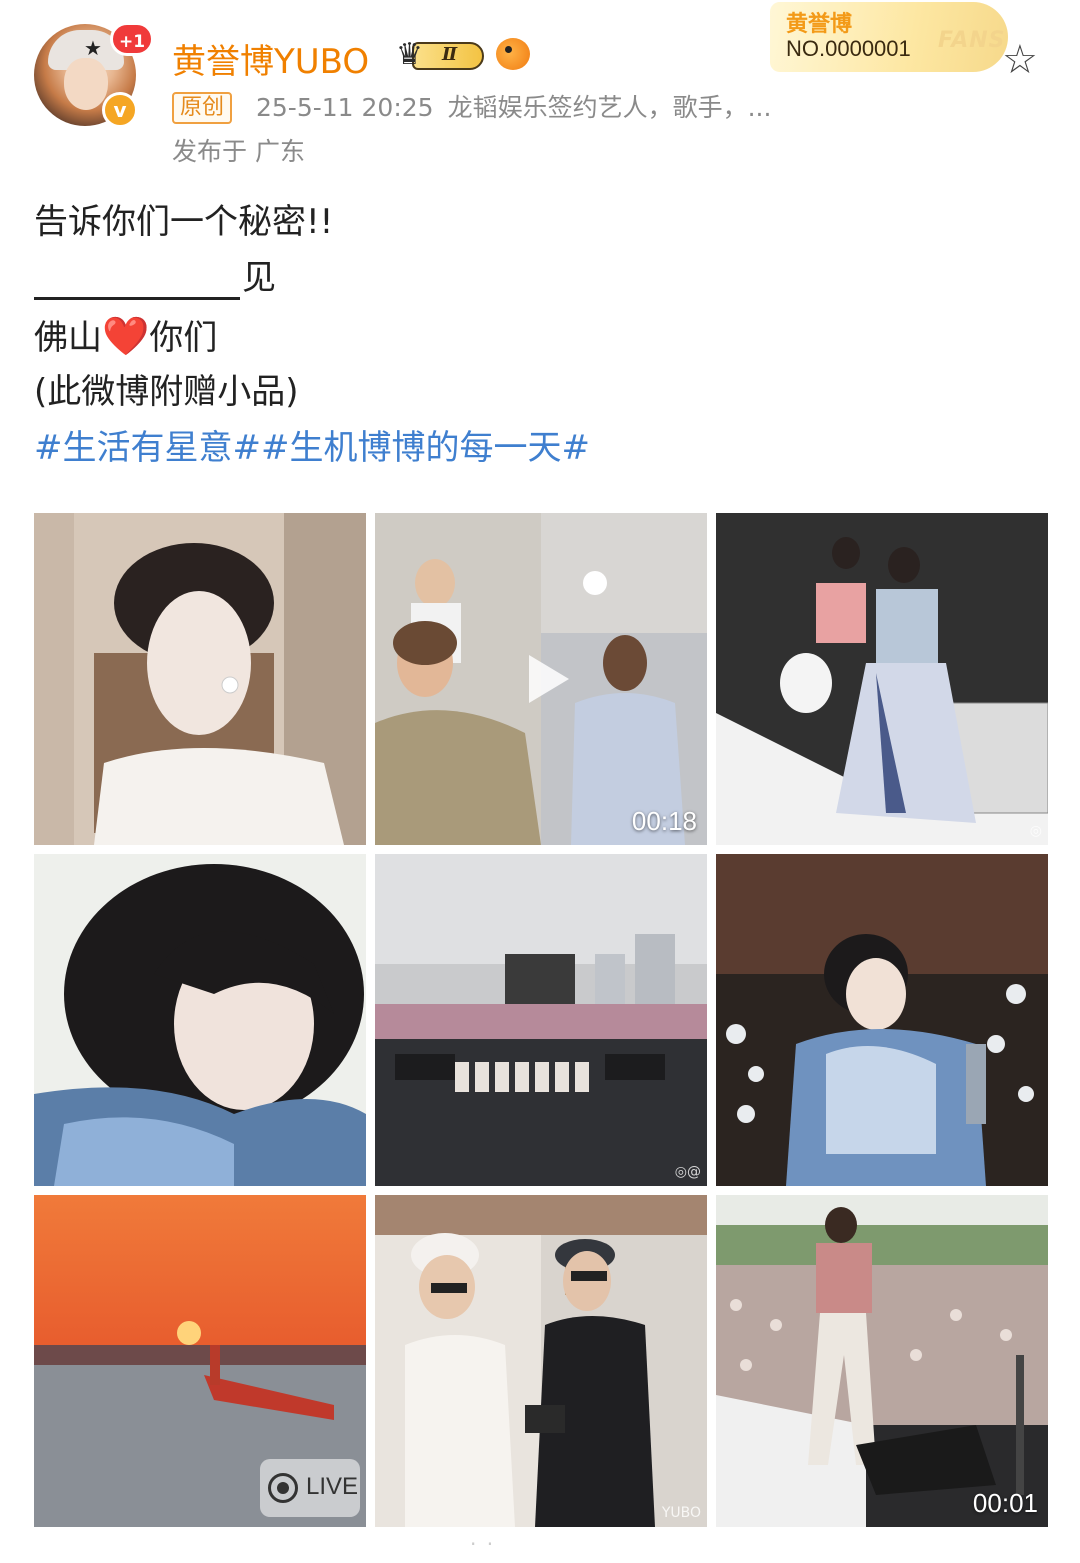 This screenshot has height=1563, width=1080. Describe the element at coordinates (137, 282) in the screenshot. I see `blank-underline` at that location.